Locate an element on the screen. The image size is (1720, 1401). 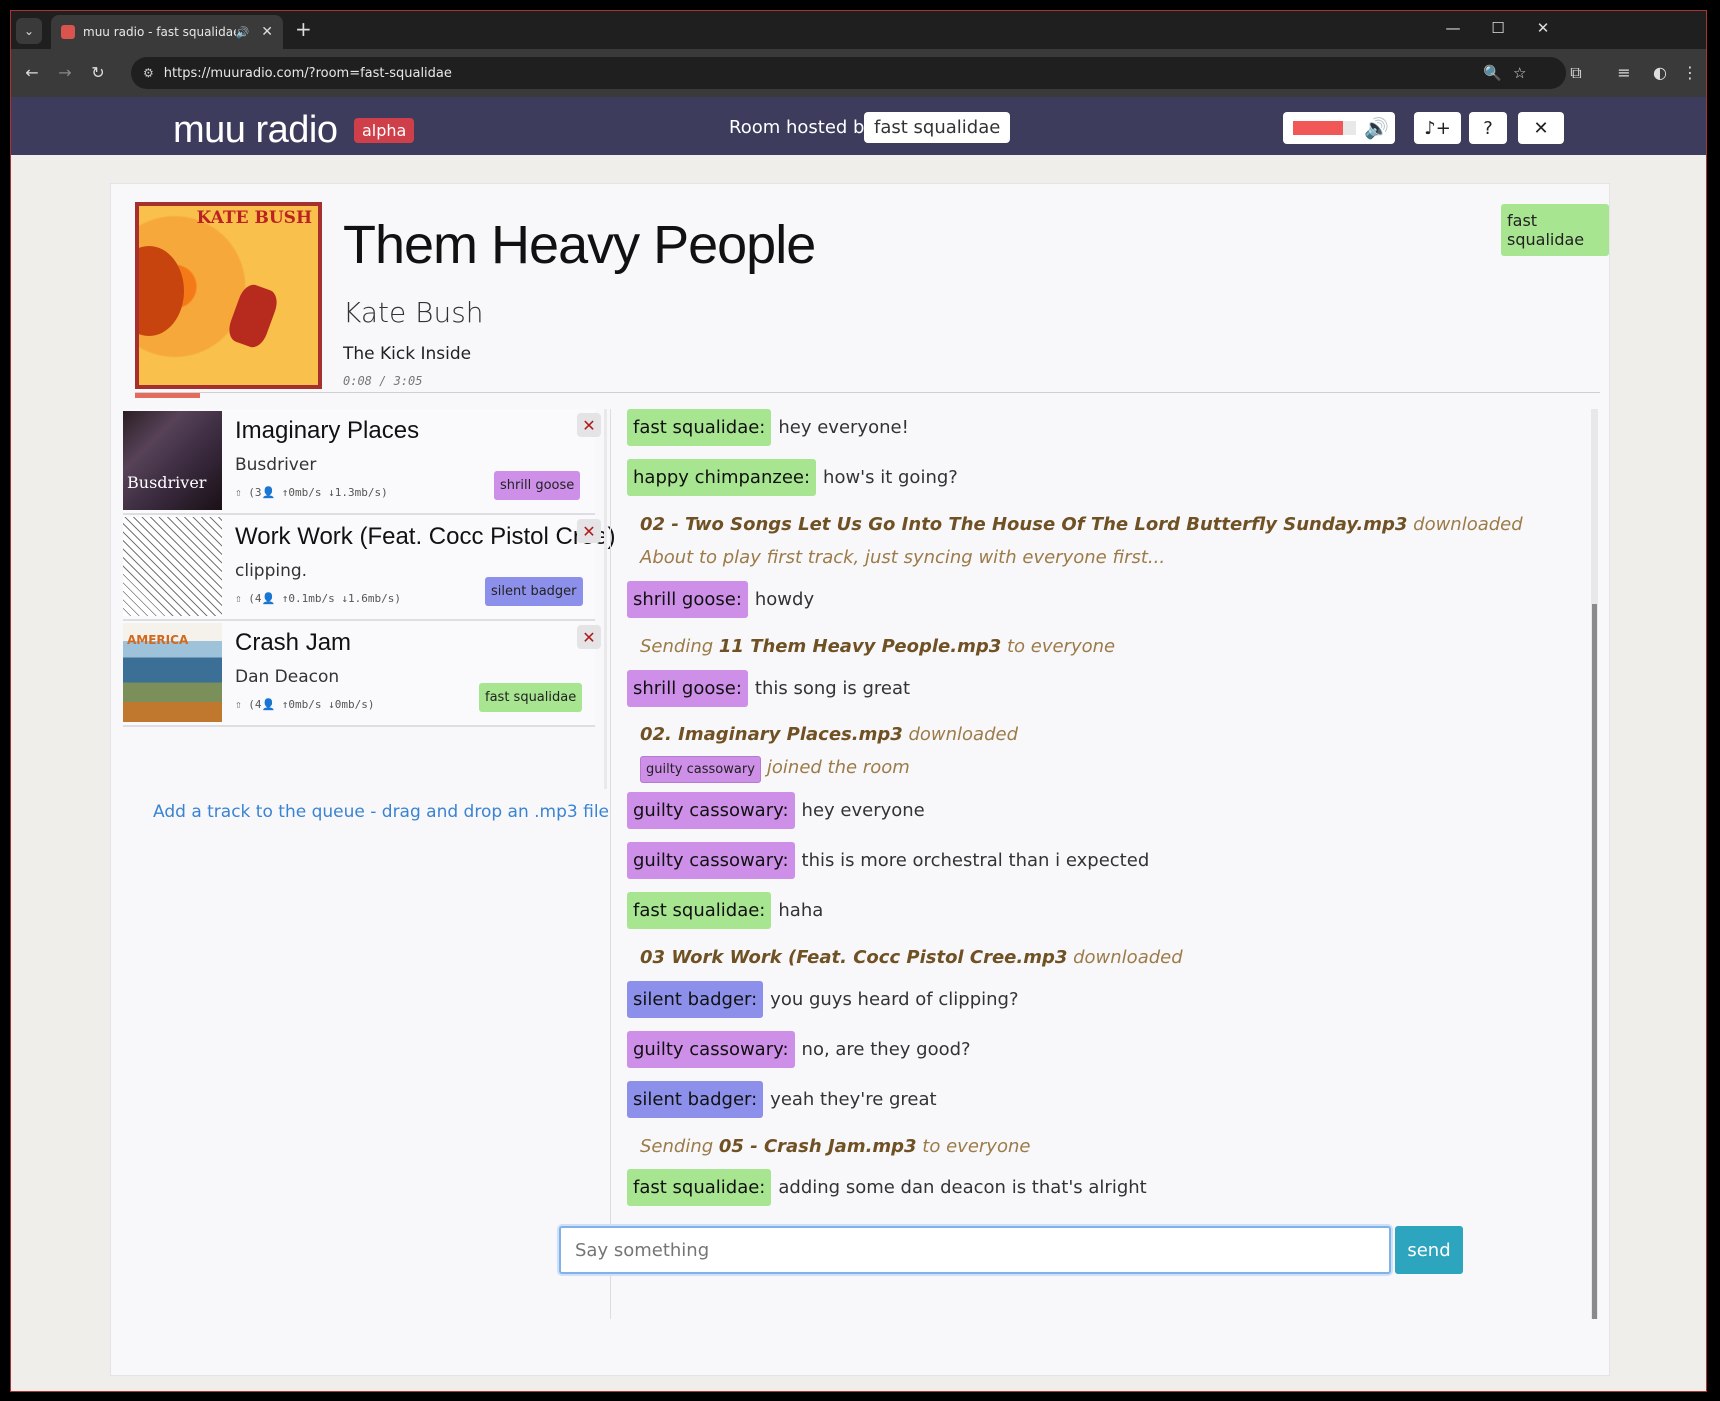
profile-avatar-icon: ◐ is located at coordinates (1660, 72).